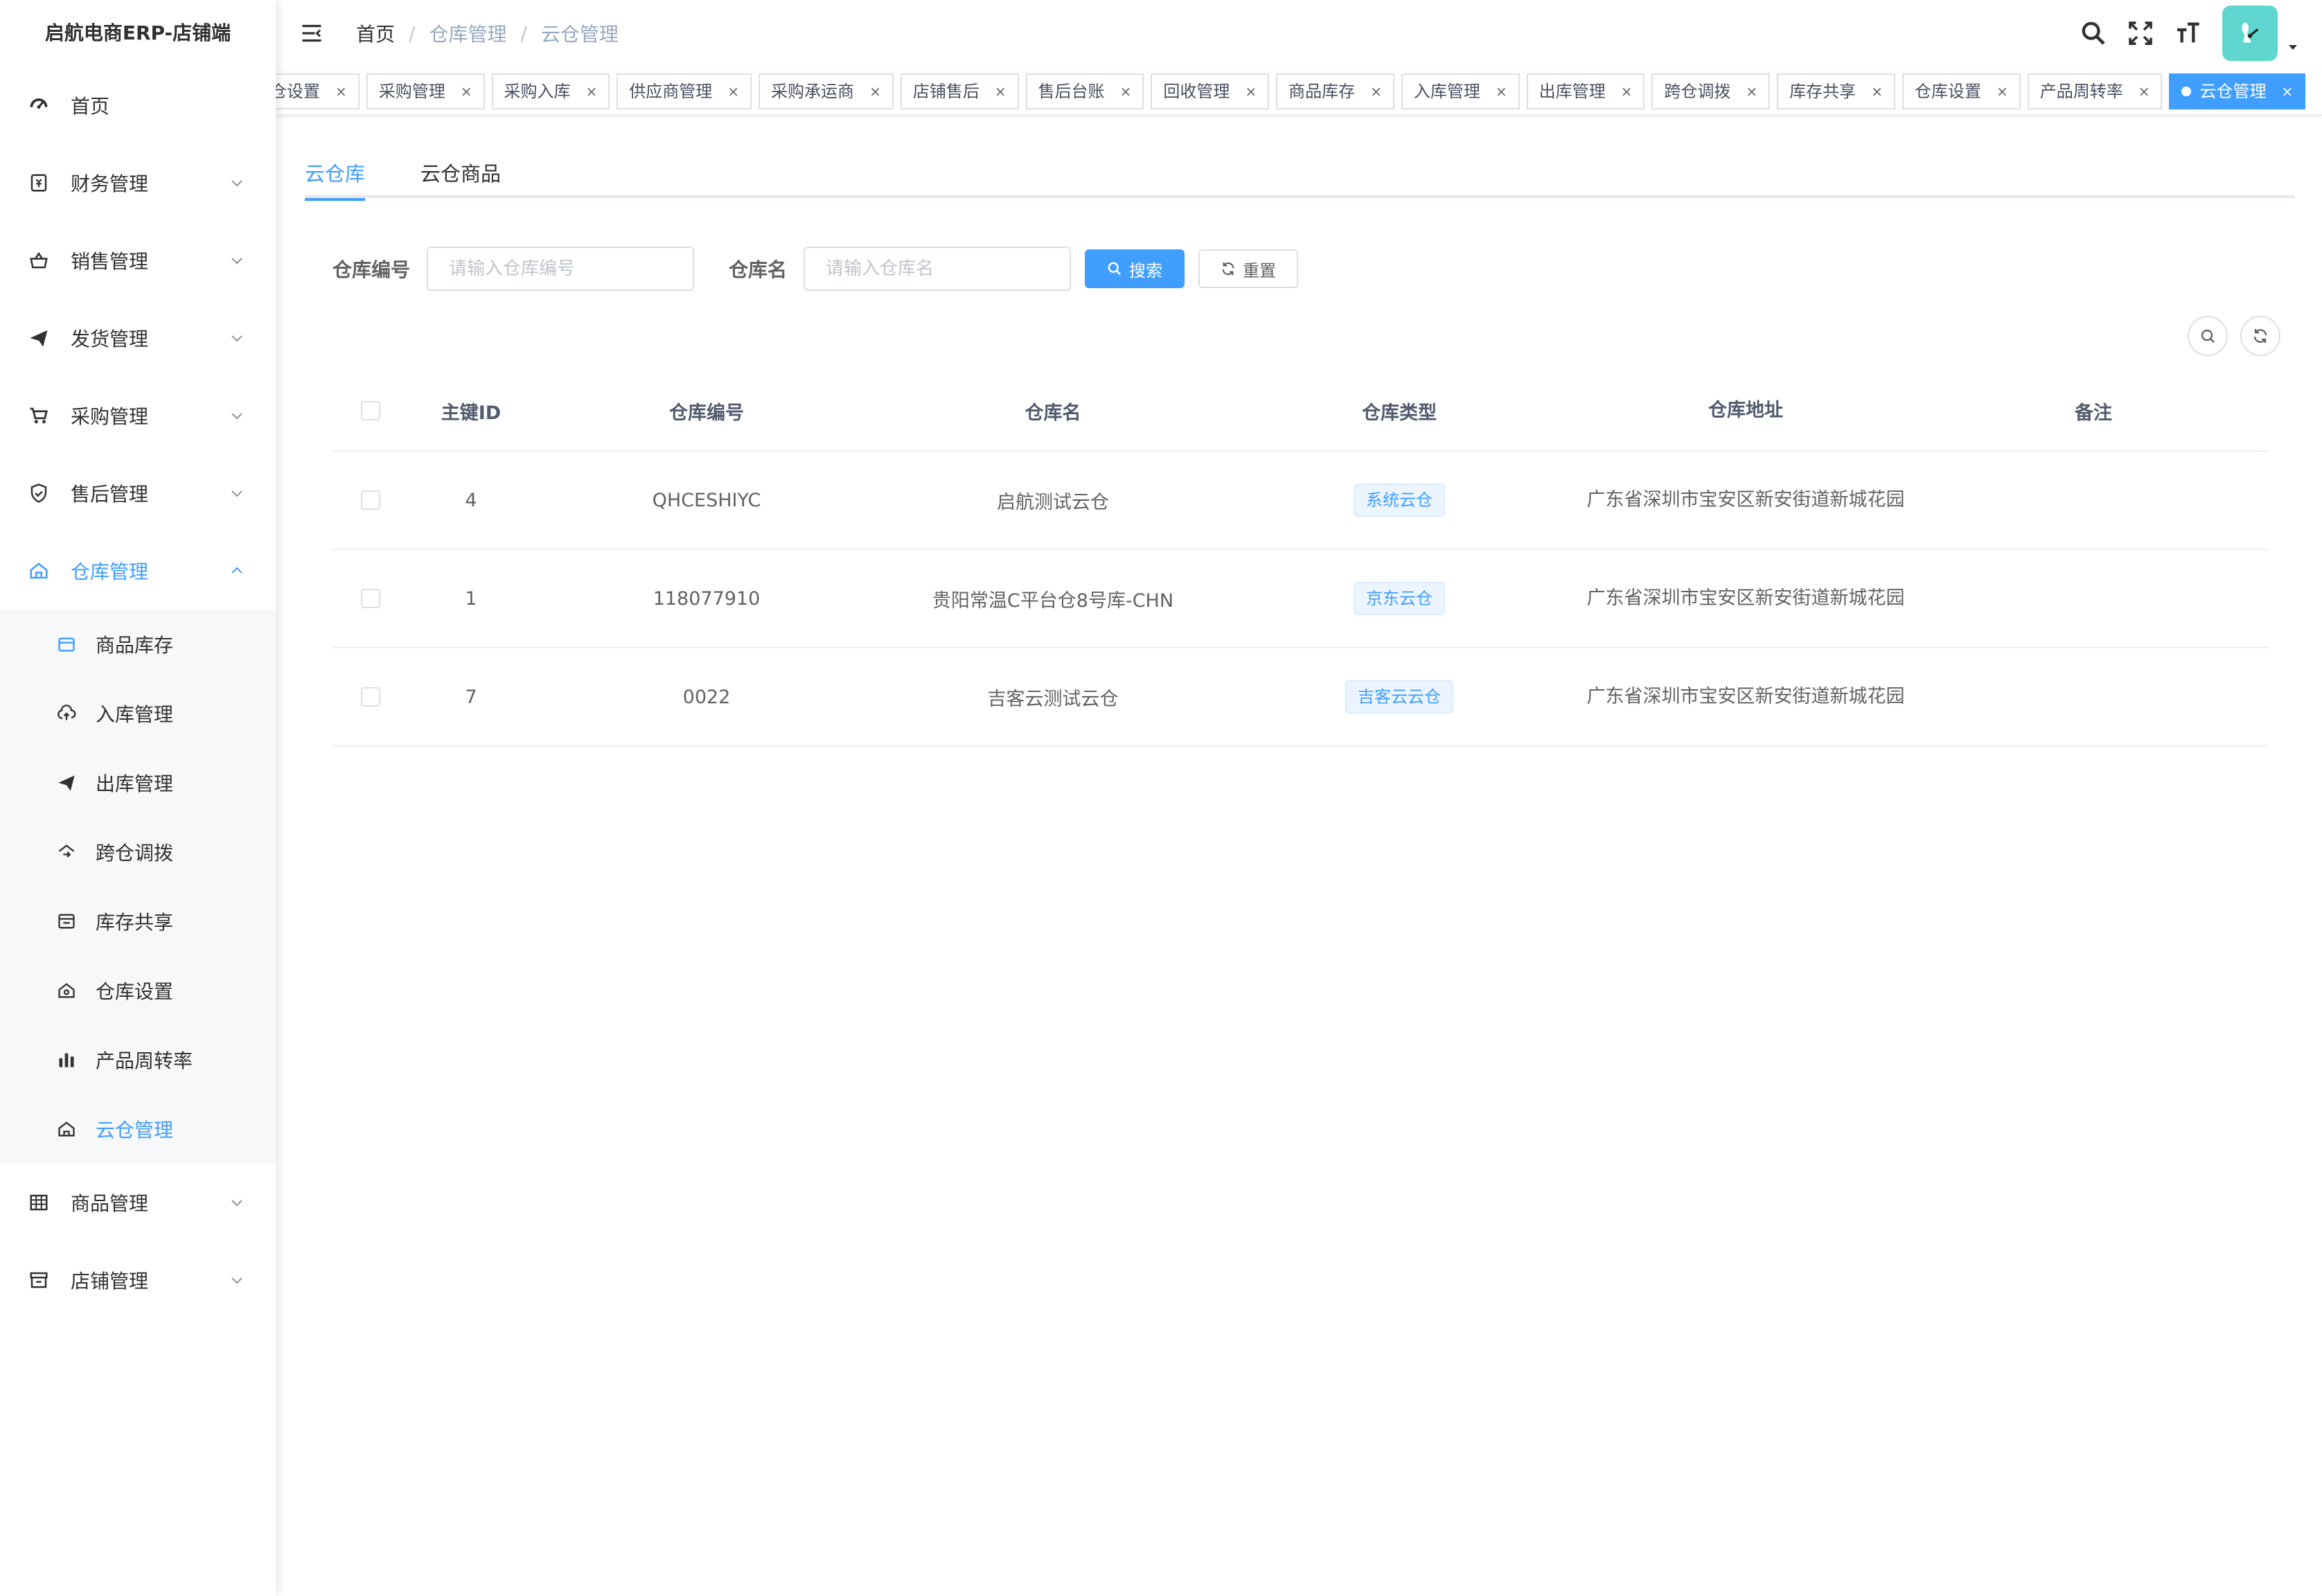  Describe the element at coordinates (138, 782) in the screenshot. I see `sidebar-item-outbound: 出库管理` at that location.